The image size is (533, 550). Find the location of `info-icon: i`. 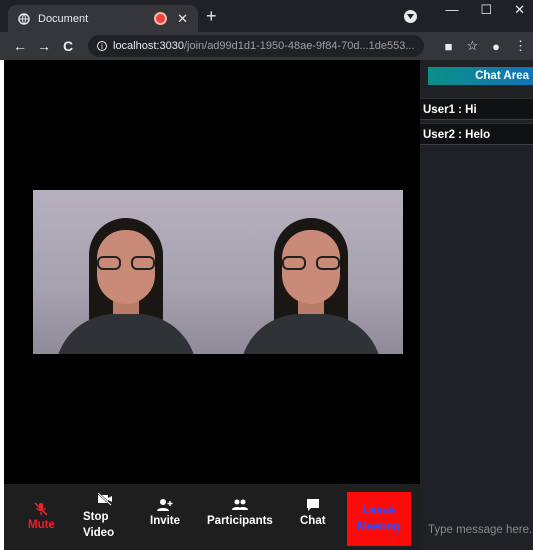

info-icon: i is located at coordinates (102, 46).